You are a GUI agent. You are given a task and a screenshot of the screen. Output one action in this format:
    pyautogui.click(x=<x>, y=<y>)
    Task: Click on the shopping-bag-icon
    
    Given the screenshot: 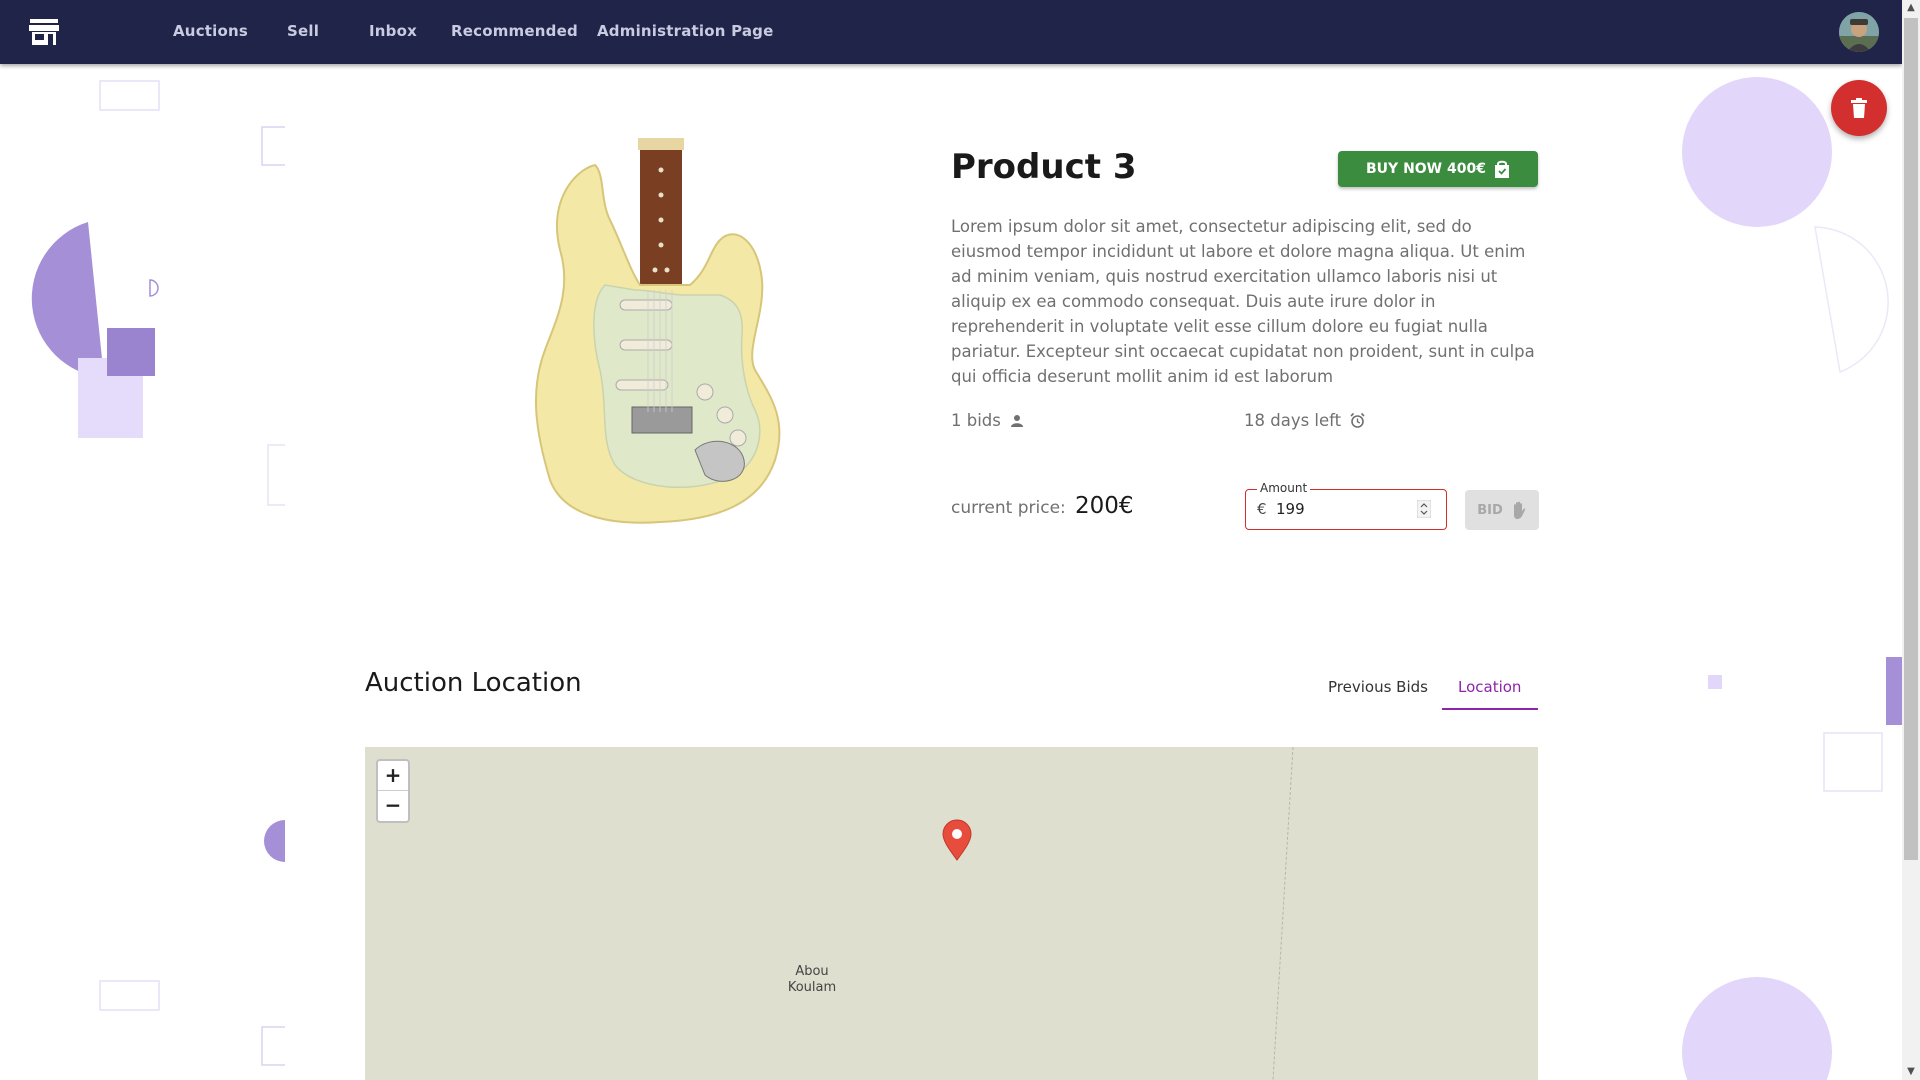 What is the action you would take?
    pyautogui.click(x=1501, y=169)
    